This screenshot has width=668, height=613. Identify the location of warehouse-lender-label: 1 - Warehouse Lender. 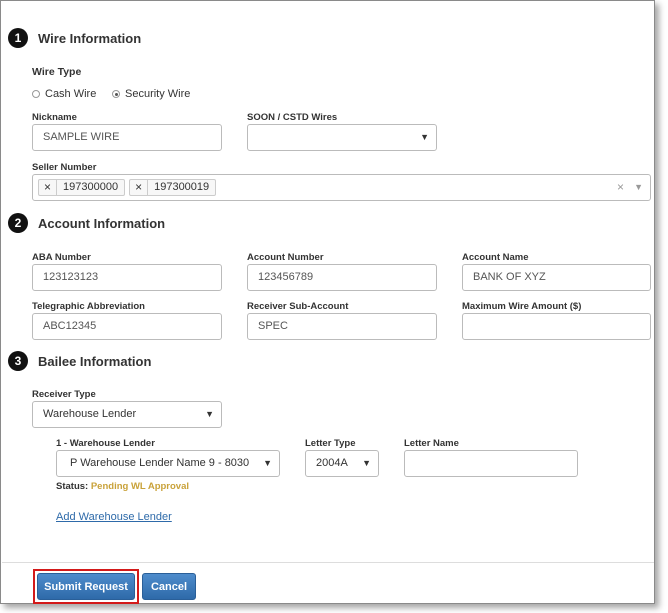
(105, 443).